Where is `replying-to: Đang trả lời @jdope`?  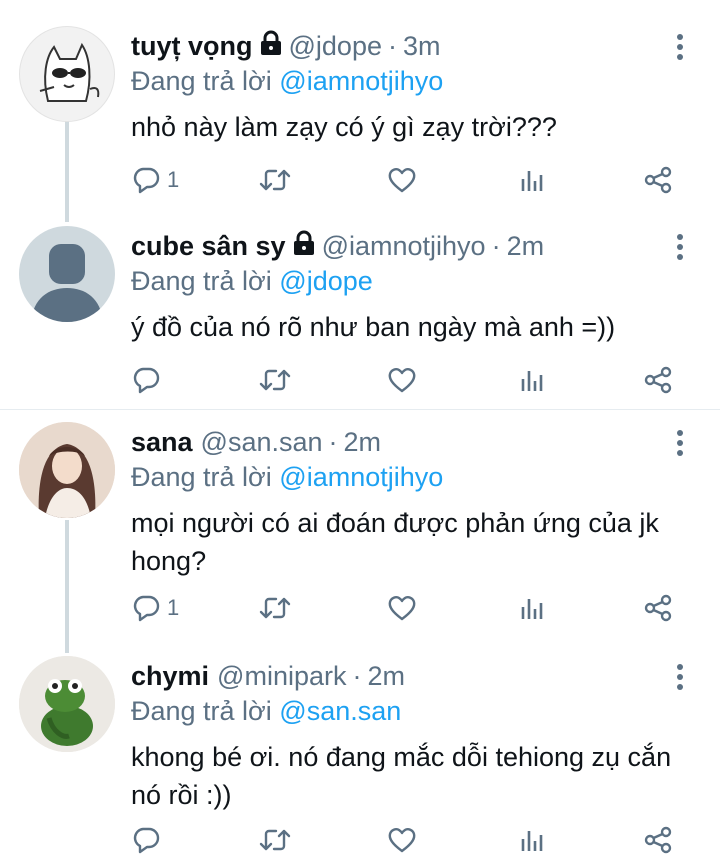 replying-to: Đang trả lời @jdope is located at coordinates (252, 281).